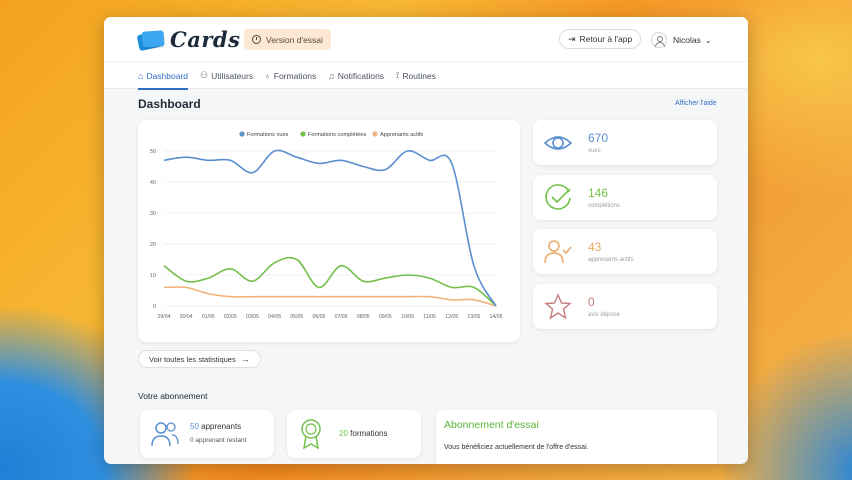  I want to click on formations-count-line: 20 formations, so click(363, 433).